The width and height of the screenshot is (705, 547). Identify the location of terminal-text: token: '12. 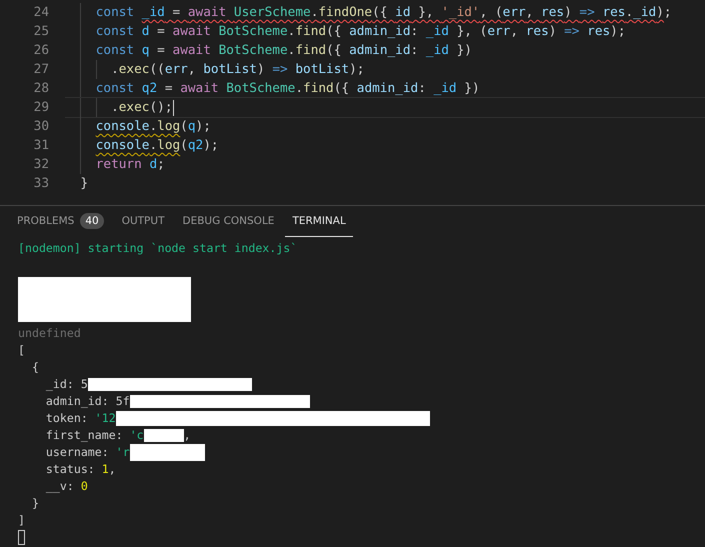
(80, 418).